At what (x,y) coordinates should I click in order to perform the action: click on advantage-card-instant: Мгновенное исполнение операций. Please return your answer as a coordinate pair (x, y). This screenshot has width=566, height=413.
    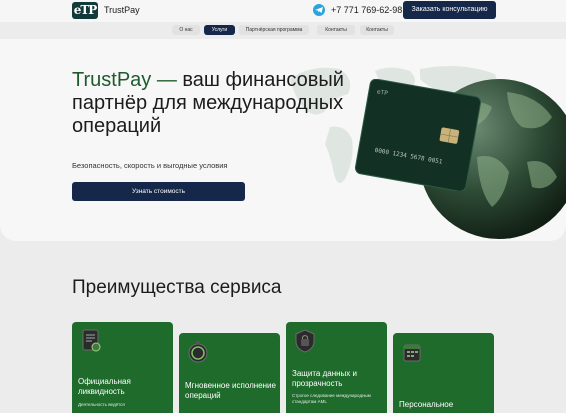
    Looking at the image, I should click on (229, 373).